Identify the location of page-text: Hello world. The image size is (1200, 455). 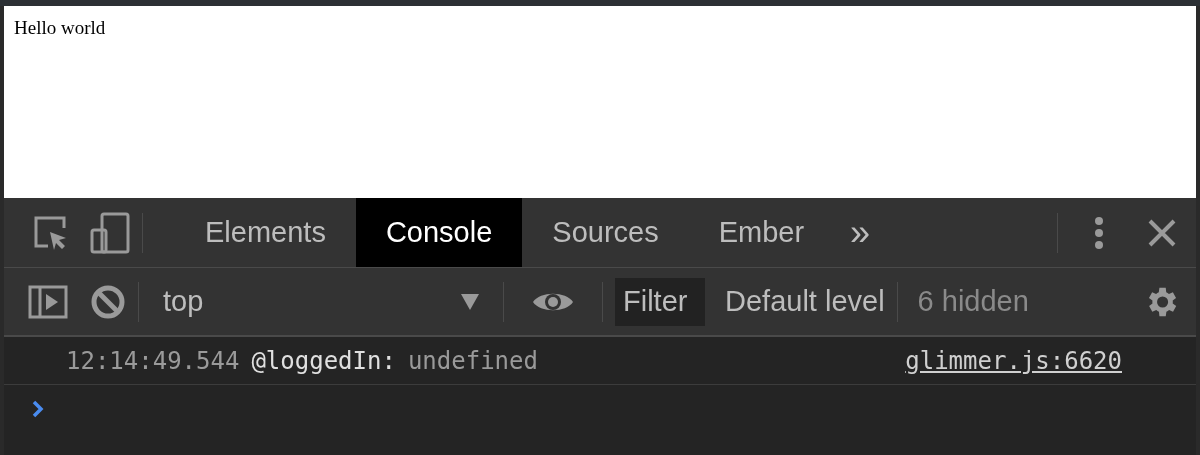
(60, 27).